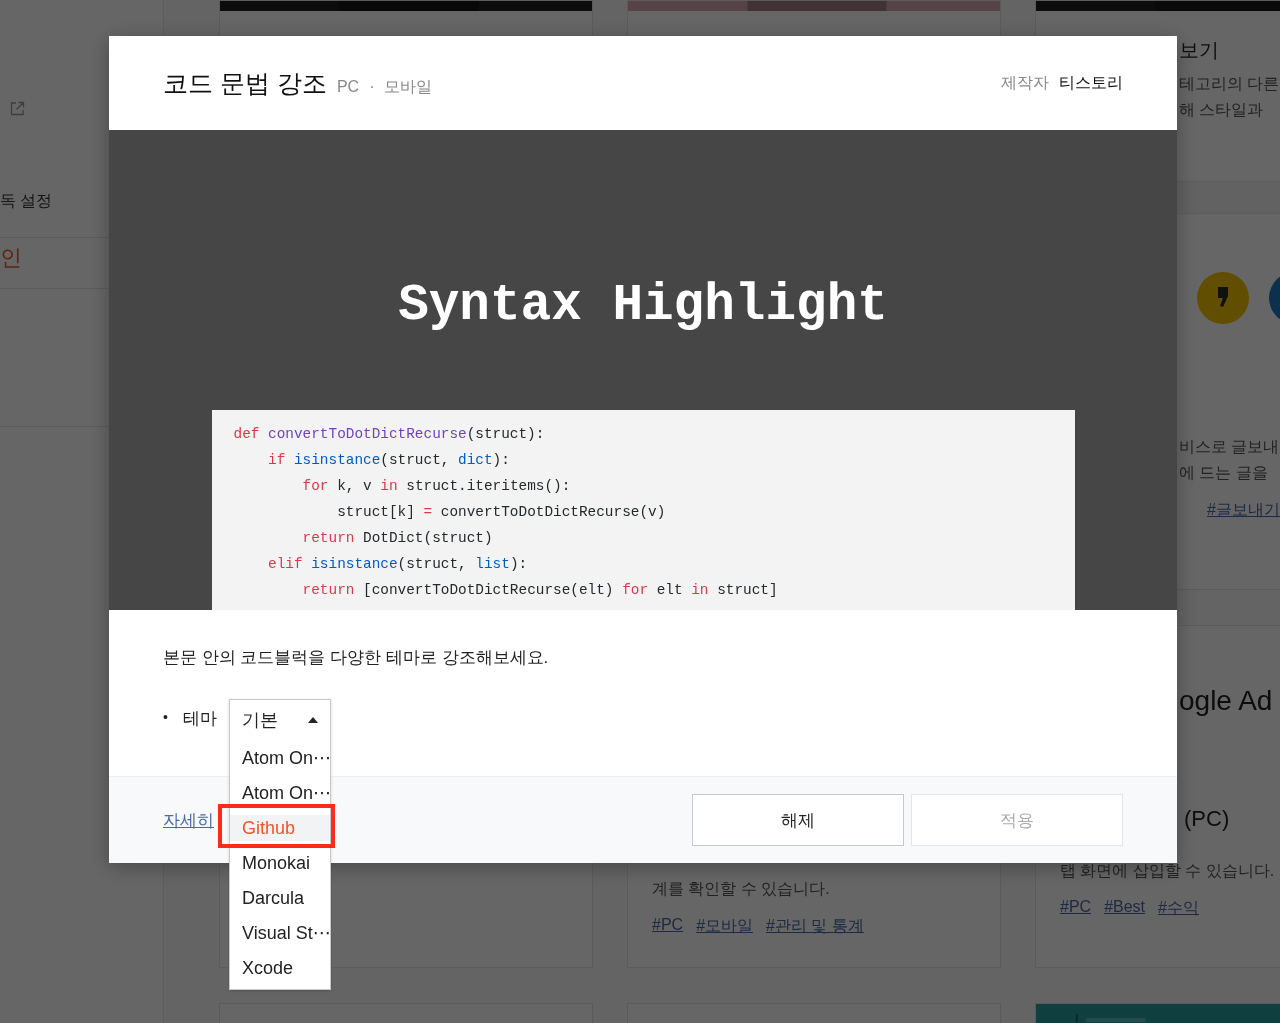 This screenshot has width=1280, height=1023. I want to click on code-line: return [convertToDotDictRecurse(elt) for elt in struct], so click(540, 590).